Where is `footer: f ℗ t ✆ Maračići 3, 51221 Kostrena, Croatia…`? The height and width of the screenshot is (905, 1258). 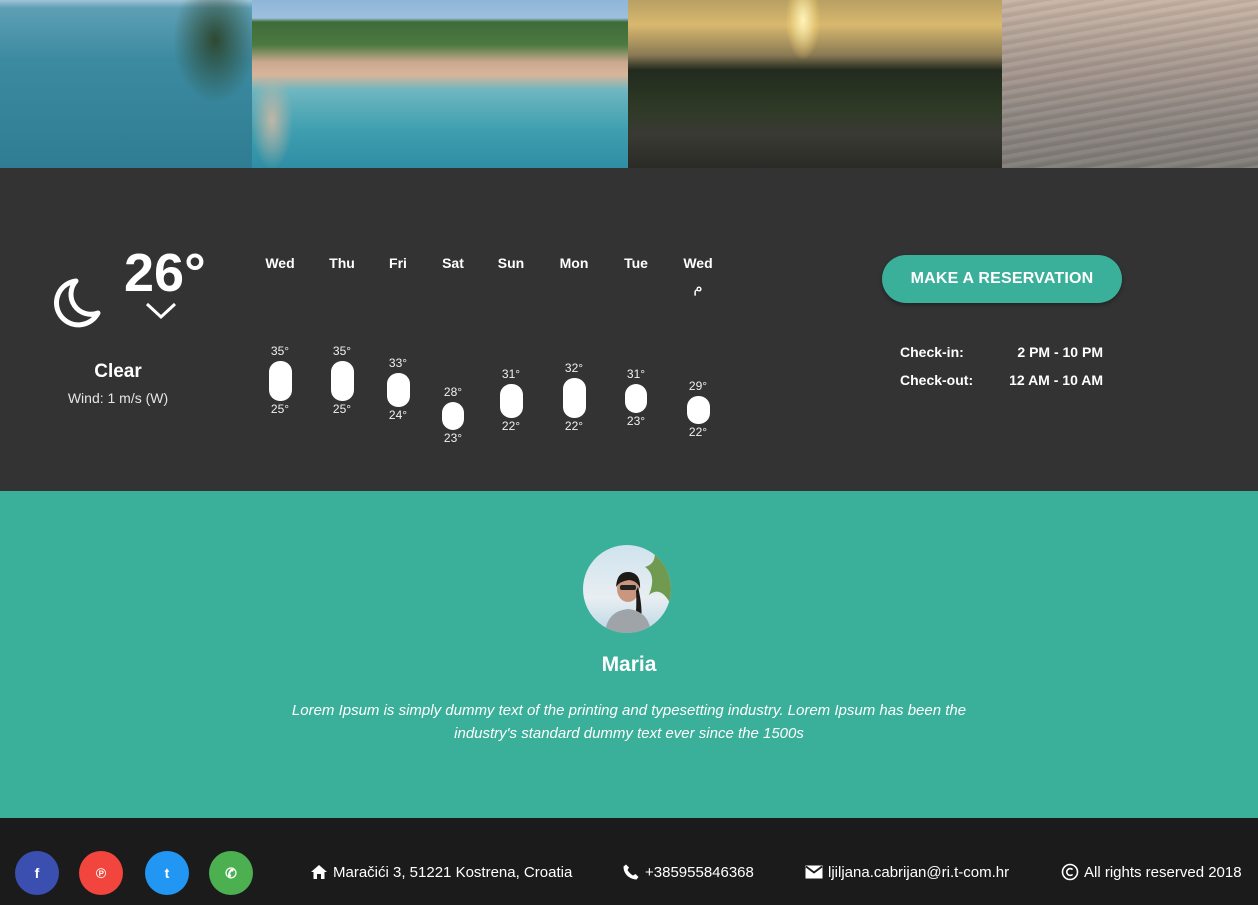
footer: f ℗ t ✆ Maračići 3, 51221 Kostrena, Croatia… is located at coordinates (629, 861).